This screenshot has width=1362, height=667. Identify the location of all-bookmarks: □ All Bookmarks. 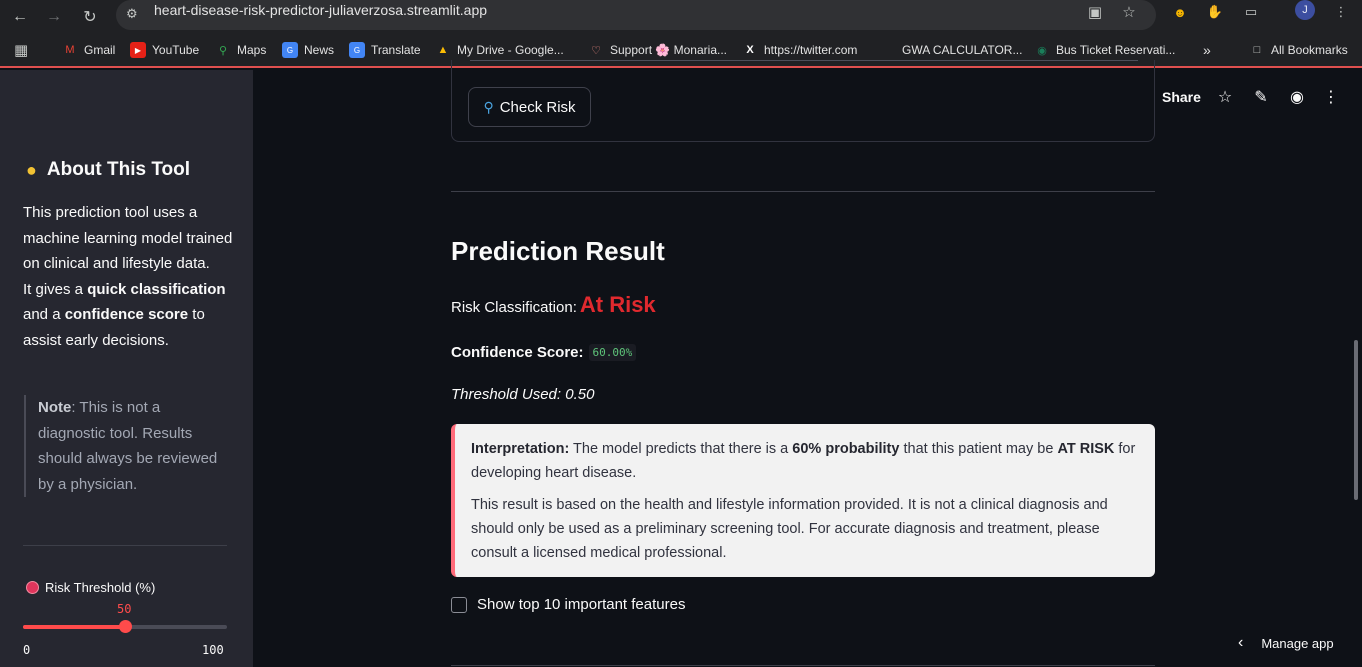
(1298, 50).